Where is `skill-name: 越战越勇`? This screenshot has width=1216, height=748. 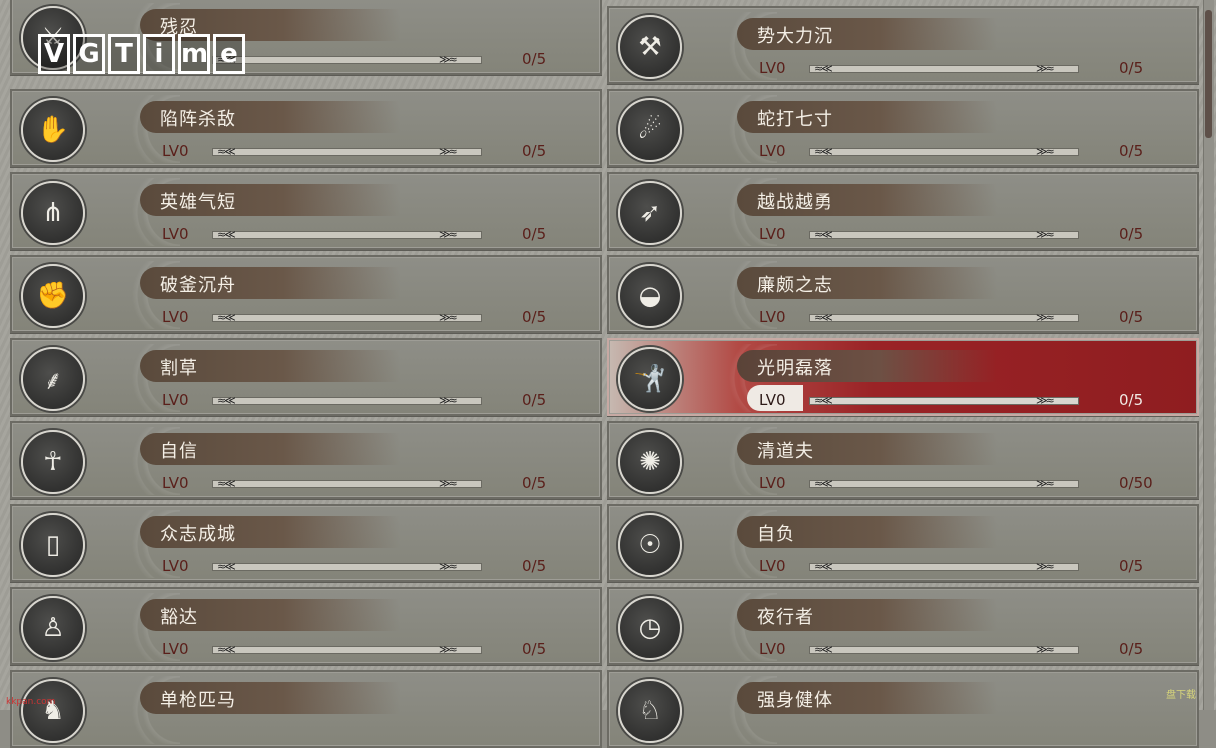 skill-name: 越战越勇 is located at coordinates (795, 202).